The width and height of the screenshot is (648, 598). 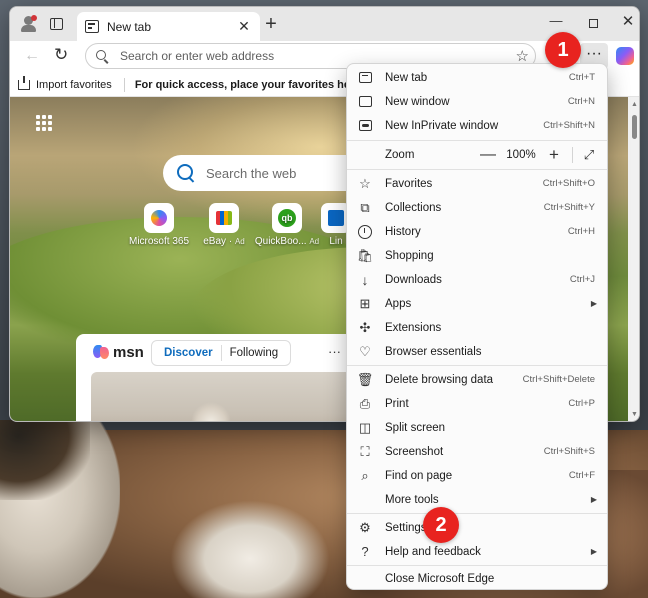 I want to click on scroll-up-arrow-icon: ▲, so click(x=634, y=104).